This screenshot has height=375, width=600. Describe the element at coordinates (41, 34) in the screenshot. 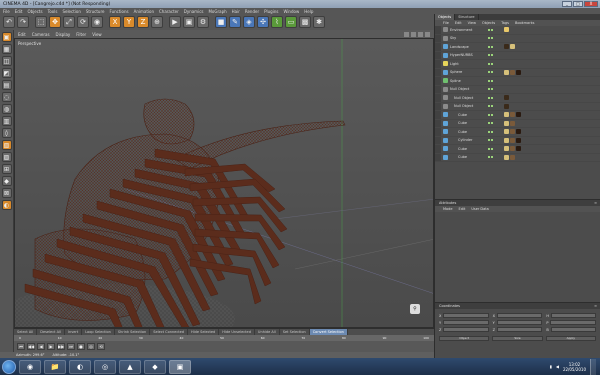

I see `viewport-menu-cameras: Cameras` at that location.